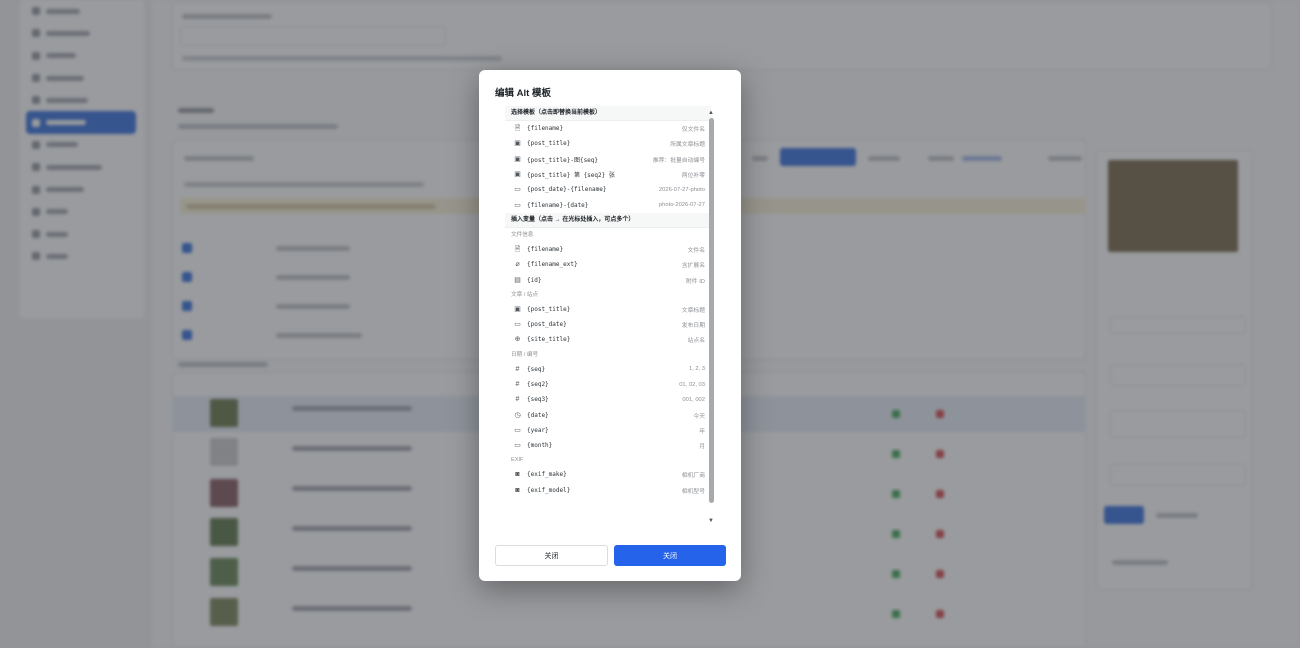 Image resolution: width=1300 pixels, height=648 pixels. Describe the element at coordinates (517, 460) in the screenshot. I see `variable-group-label: EXIF` at that location.